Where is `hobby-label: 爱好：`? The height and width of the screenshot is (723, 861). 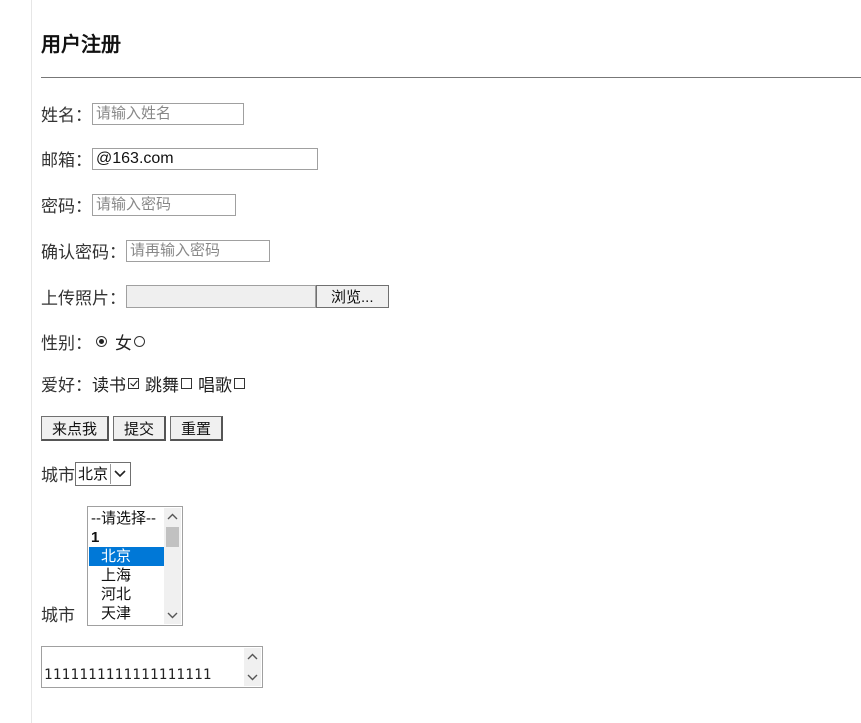 hobby-label: 爱好： is located at coordinates (66, 386).